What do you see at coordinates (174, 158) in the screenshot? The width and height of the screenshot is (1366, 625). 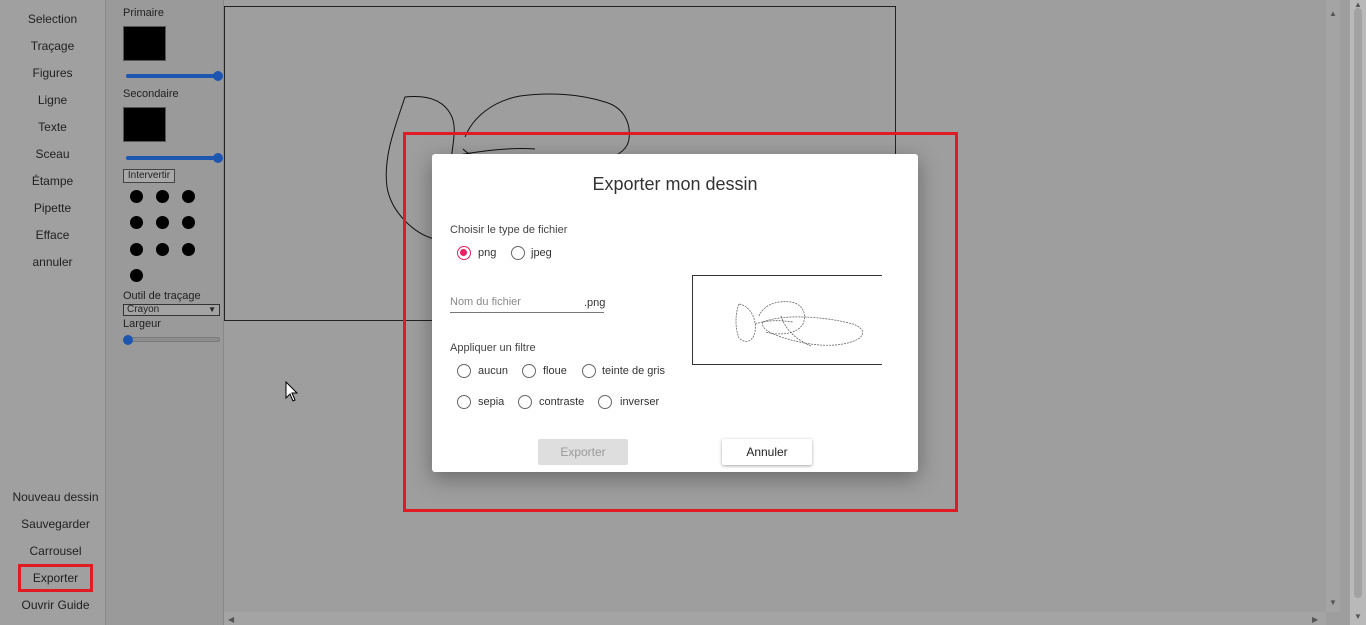 I see `secondary-opacity-slider` at bounding box center [174, 158].